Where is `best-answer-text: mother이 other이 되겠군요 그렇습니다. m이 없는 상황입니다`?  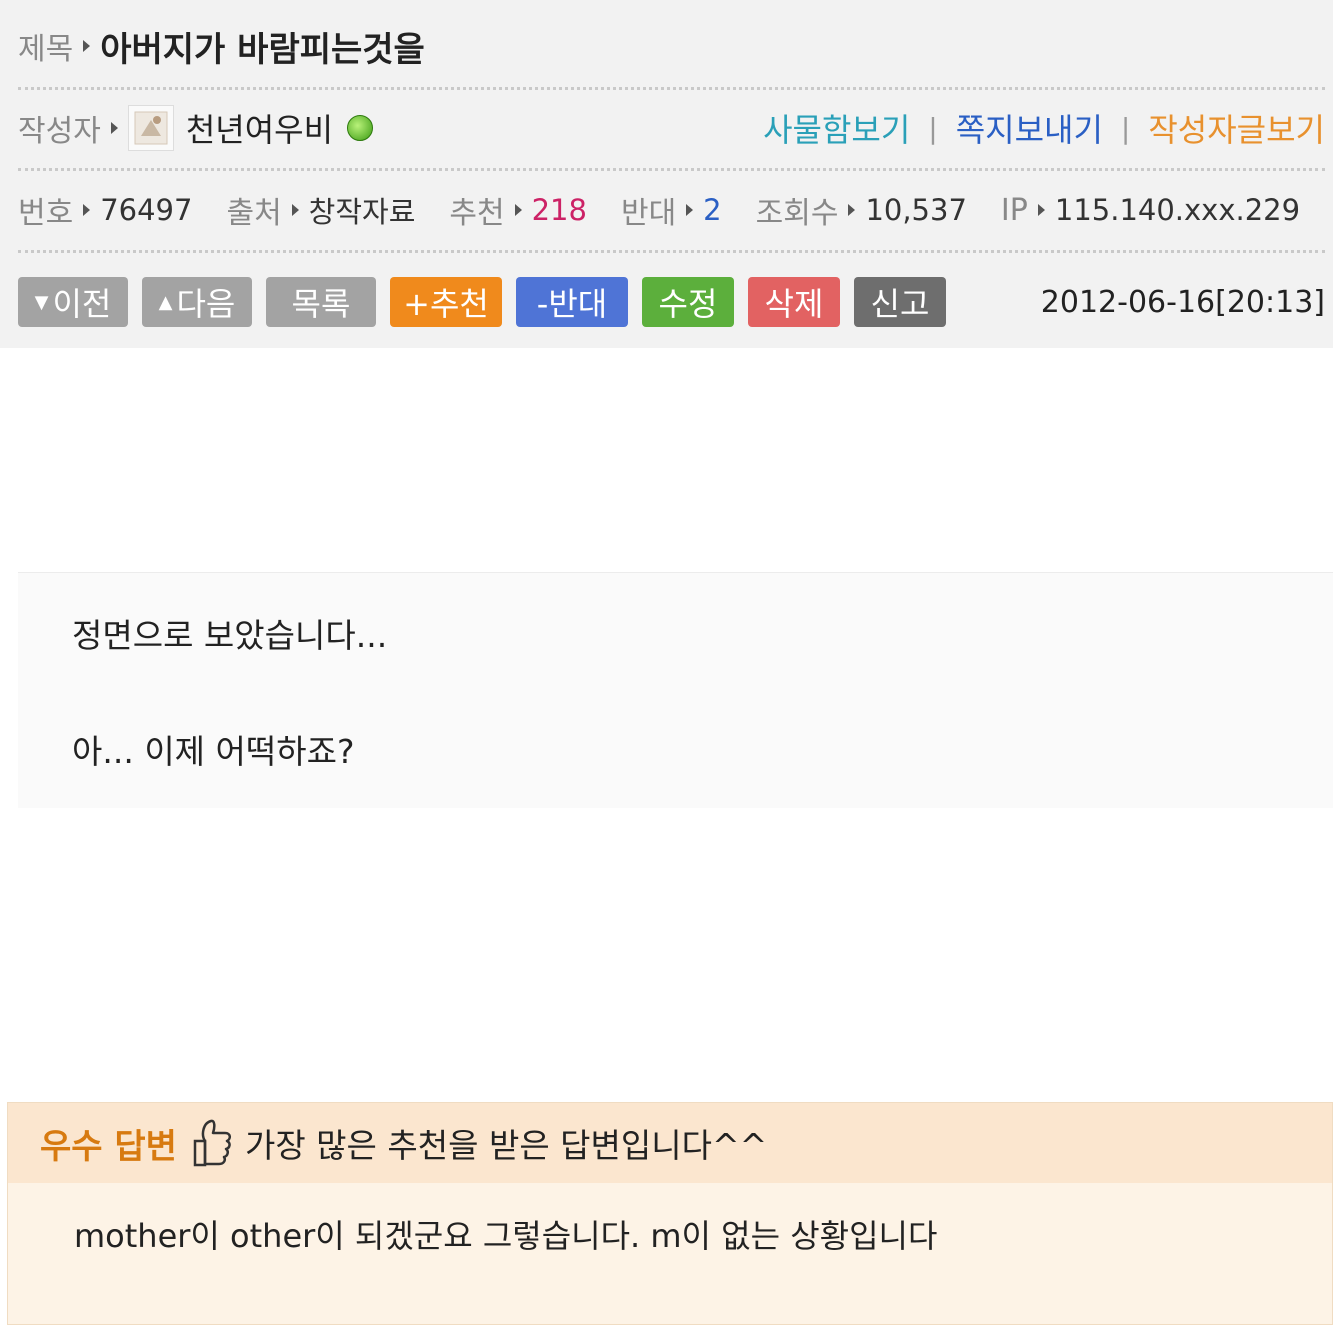 best-answer-text: mother이 other이 되겠군요 그렇습니다. m이 없는 상황입니다 is located at coordinates (506, 1236).